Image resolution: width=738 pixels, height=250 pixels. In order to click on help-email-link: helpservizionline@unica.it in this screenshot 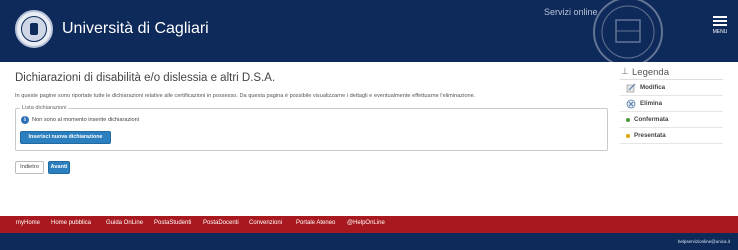, I will do `click(704, 241)`.